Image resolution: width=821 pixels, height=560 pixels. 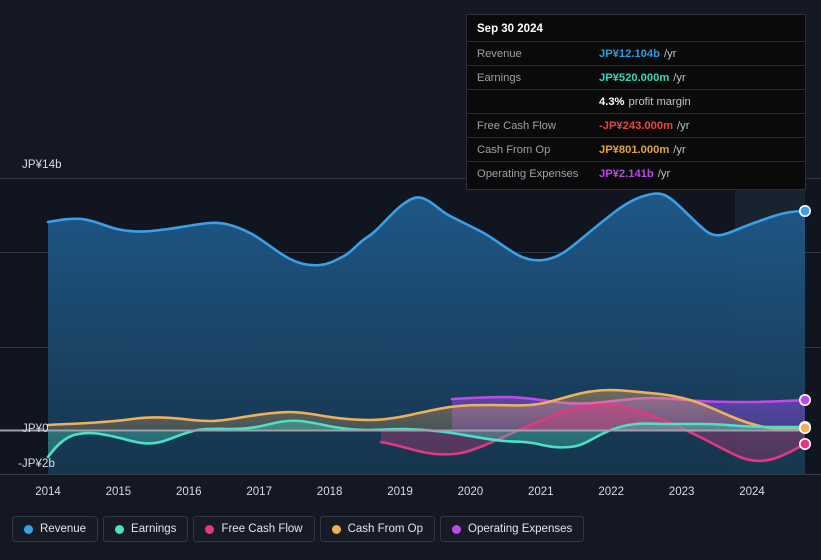 What do you see at coordinates (514, 149) in the screenshot?
I see `tooltip-row-key: Cash From Op` at bounding box center [514, 149].